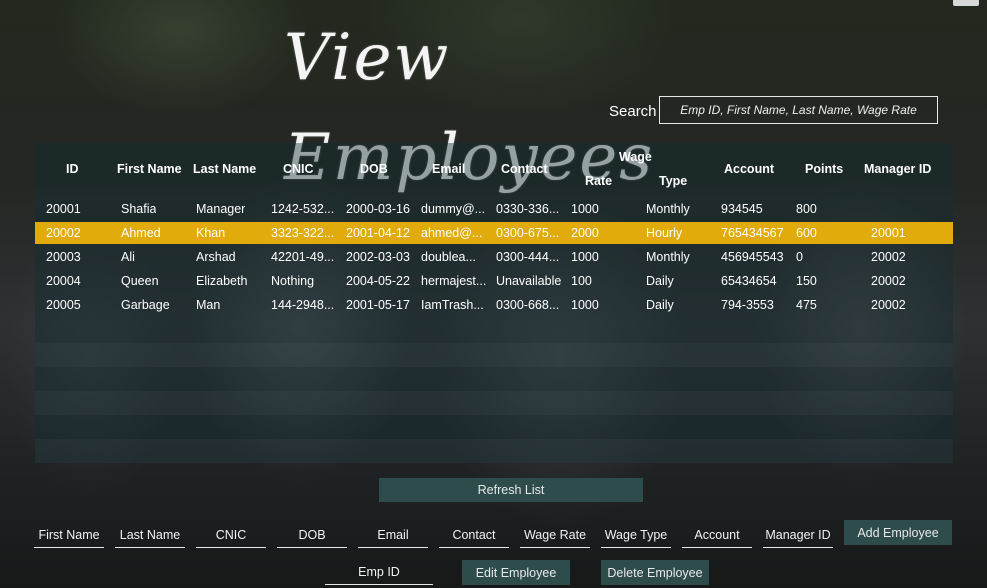 The image size is (987, 588). I want to click on cell-points: 800, so click(806, 209).